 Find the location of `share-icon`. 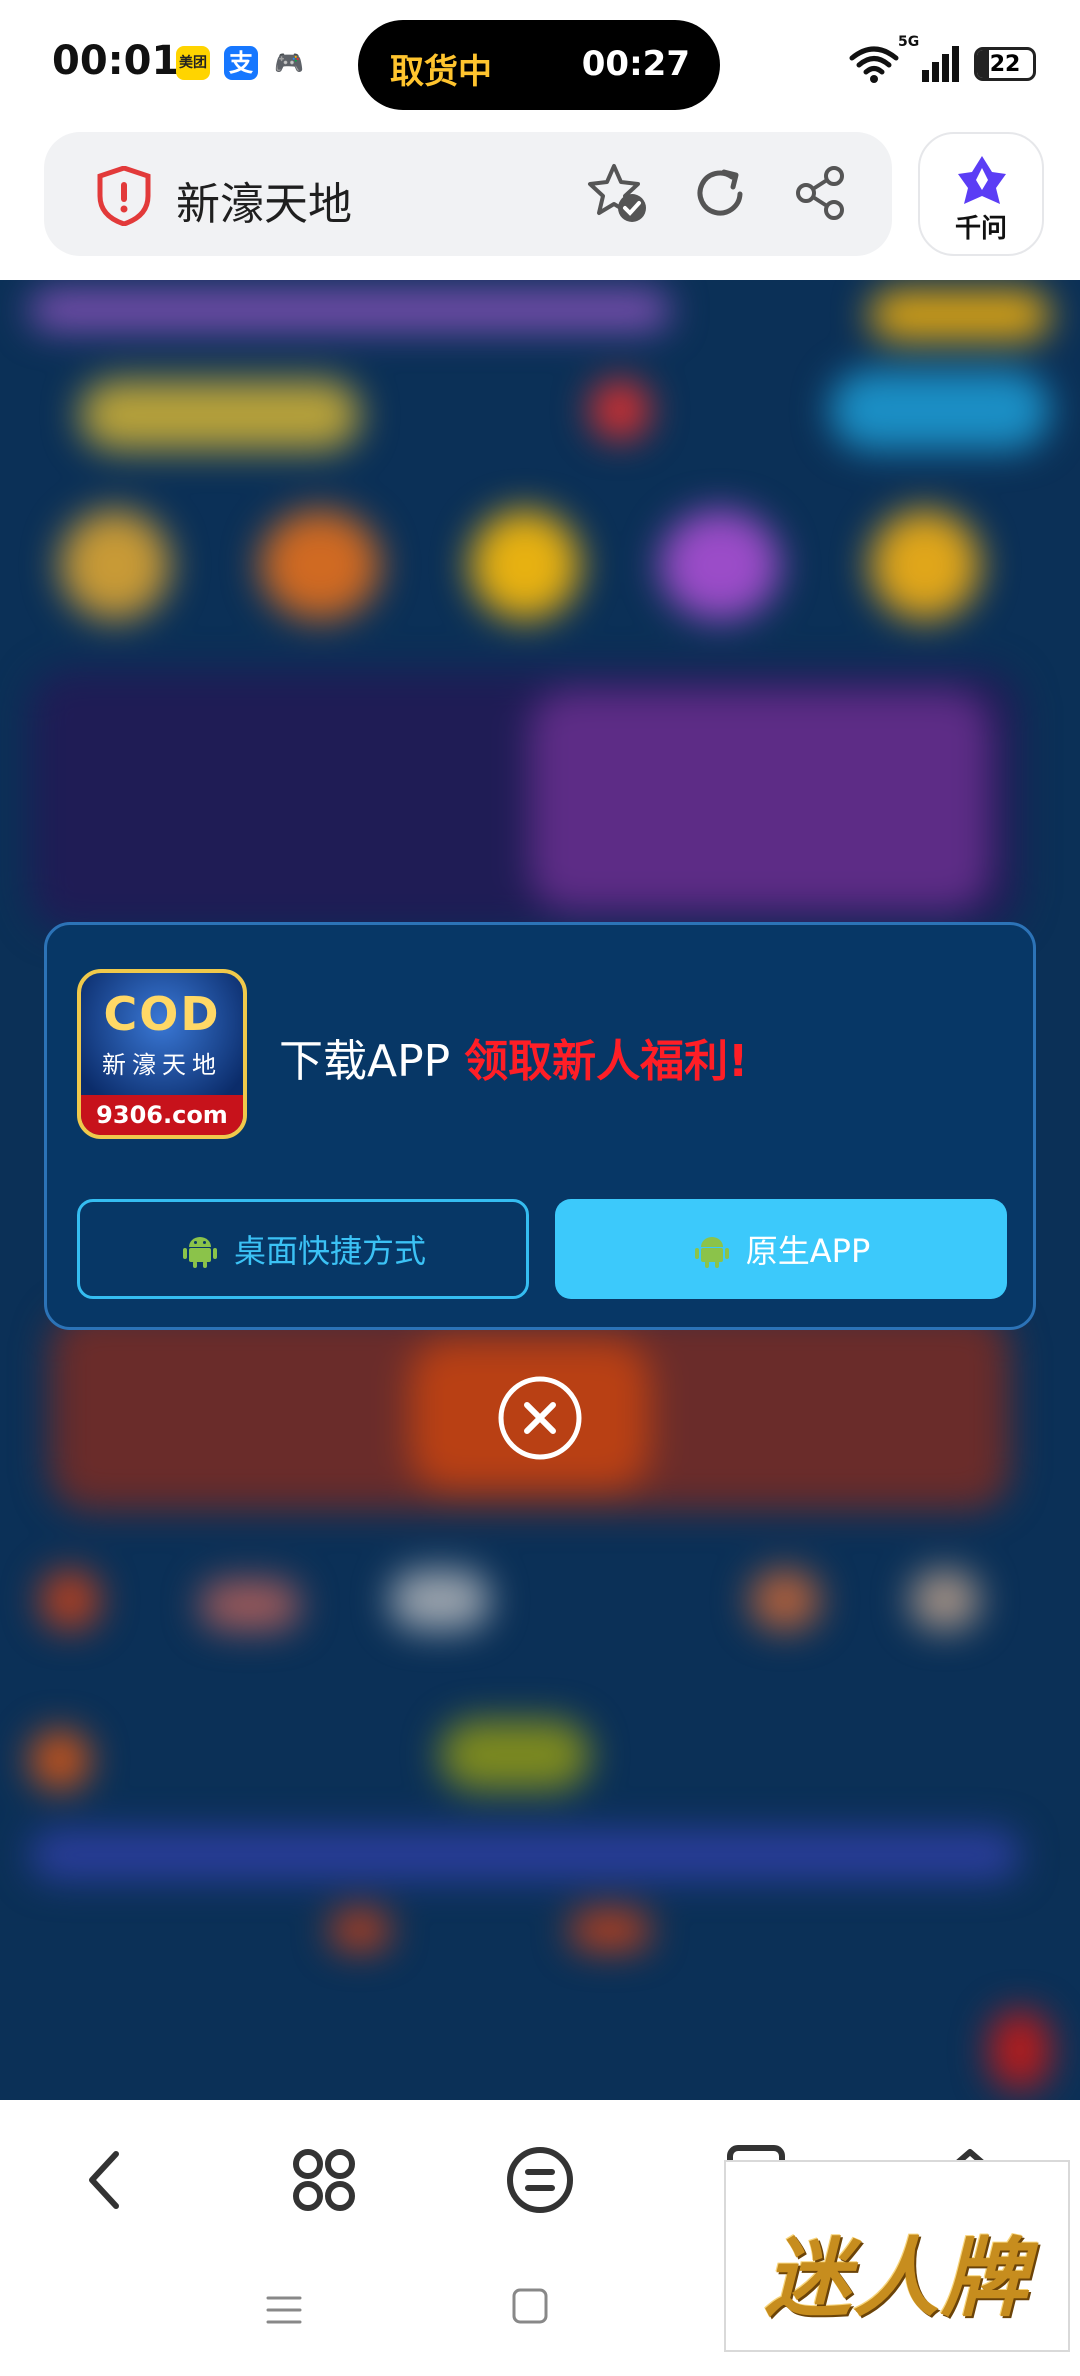

share-icon is located at coordinates (821, 193).